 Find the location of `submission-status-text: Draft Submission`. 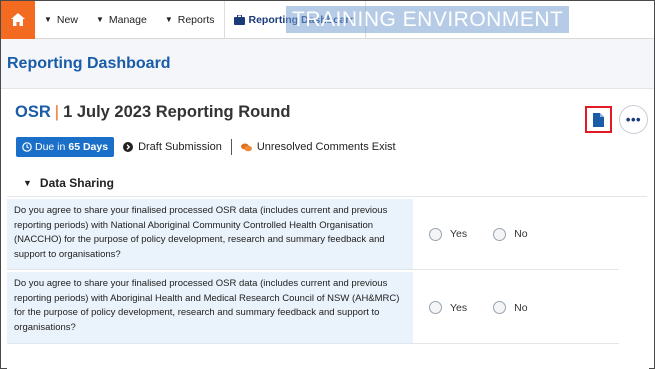

submission-status-text: Draft Submission is located at coordinates (180, 147).